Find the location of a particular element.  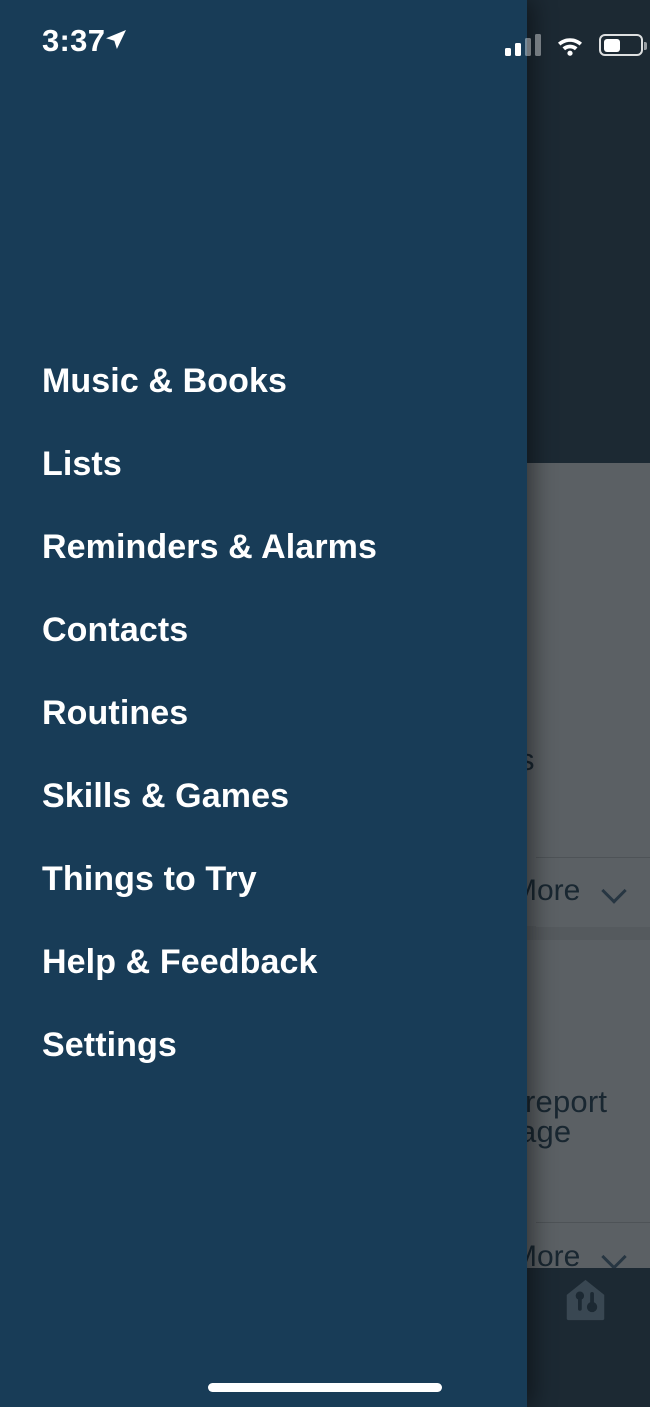

menu-item-reminders-and-alarms: Reminders & Alarms is located at coordinates (263, 547).